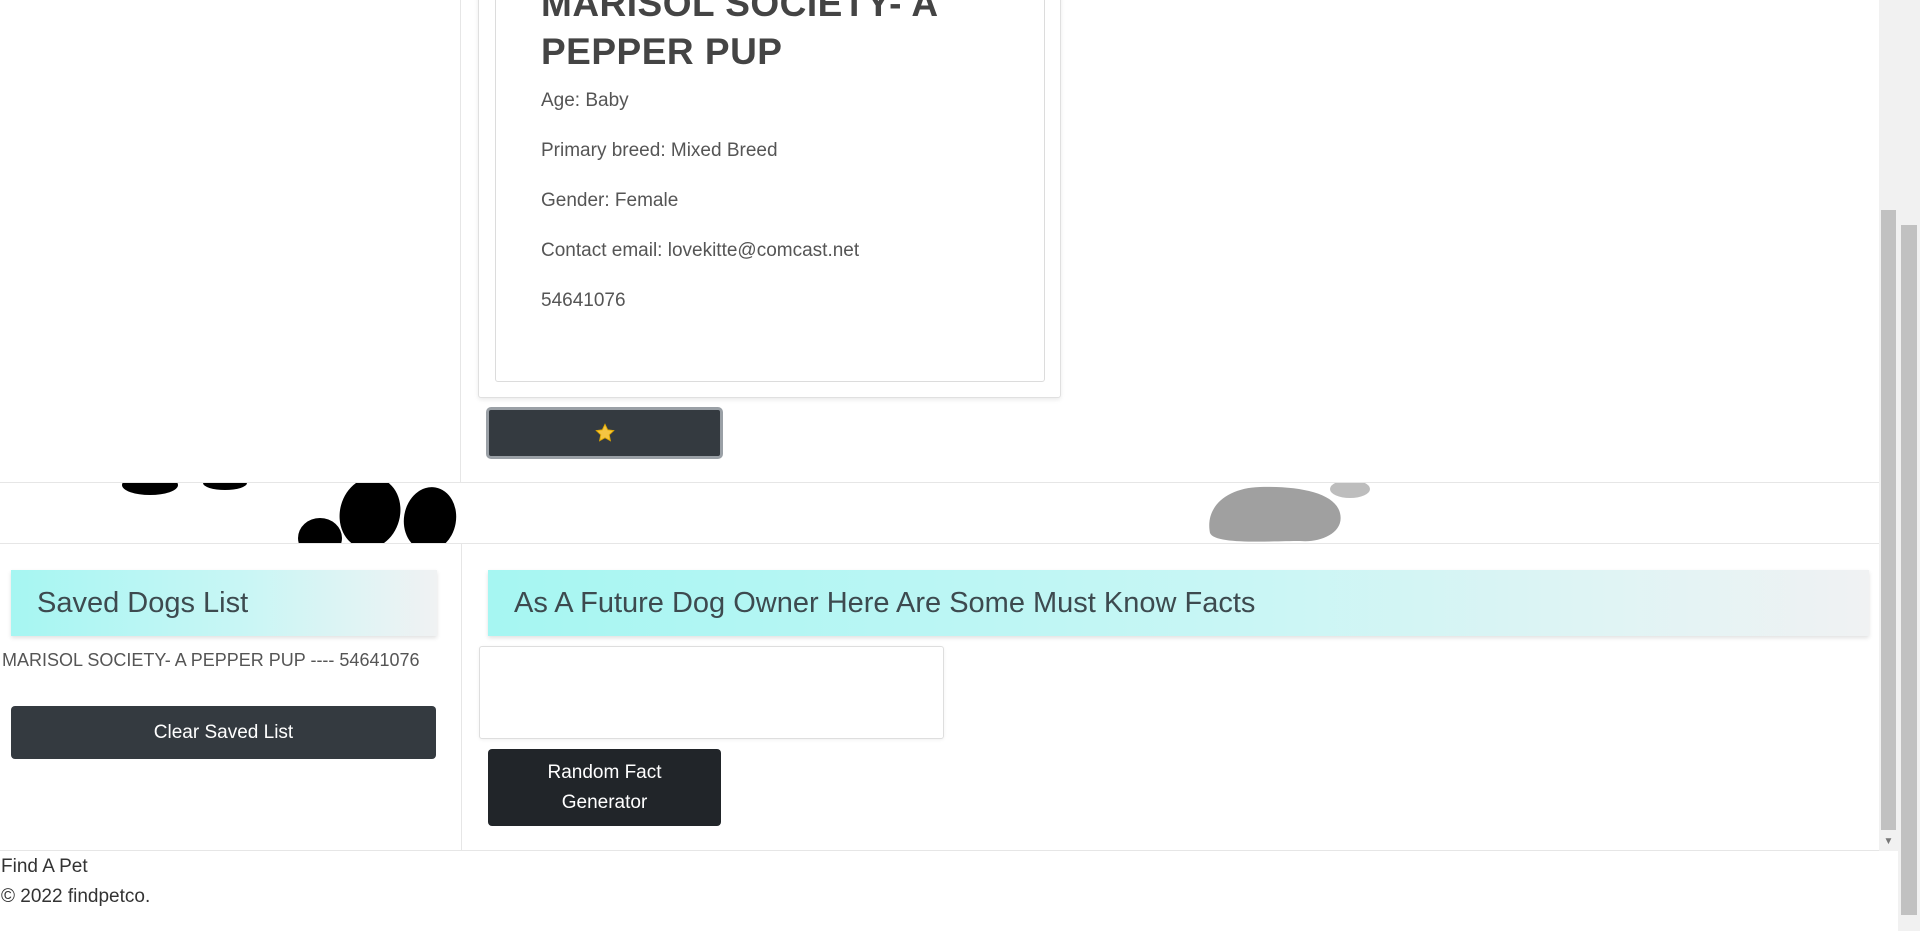 The height and width of the screenshot is (931, 1920). Describe the element at coordinates (1888, 841) in the screenshot. I see `scroll-down-arrow-icon: ▼` at that location.